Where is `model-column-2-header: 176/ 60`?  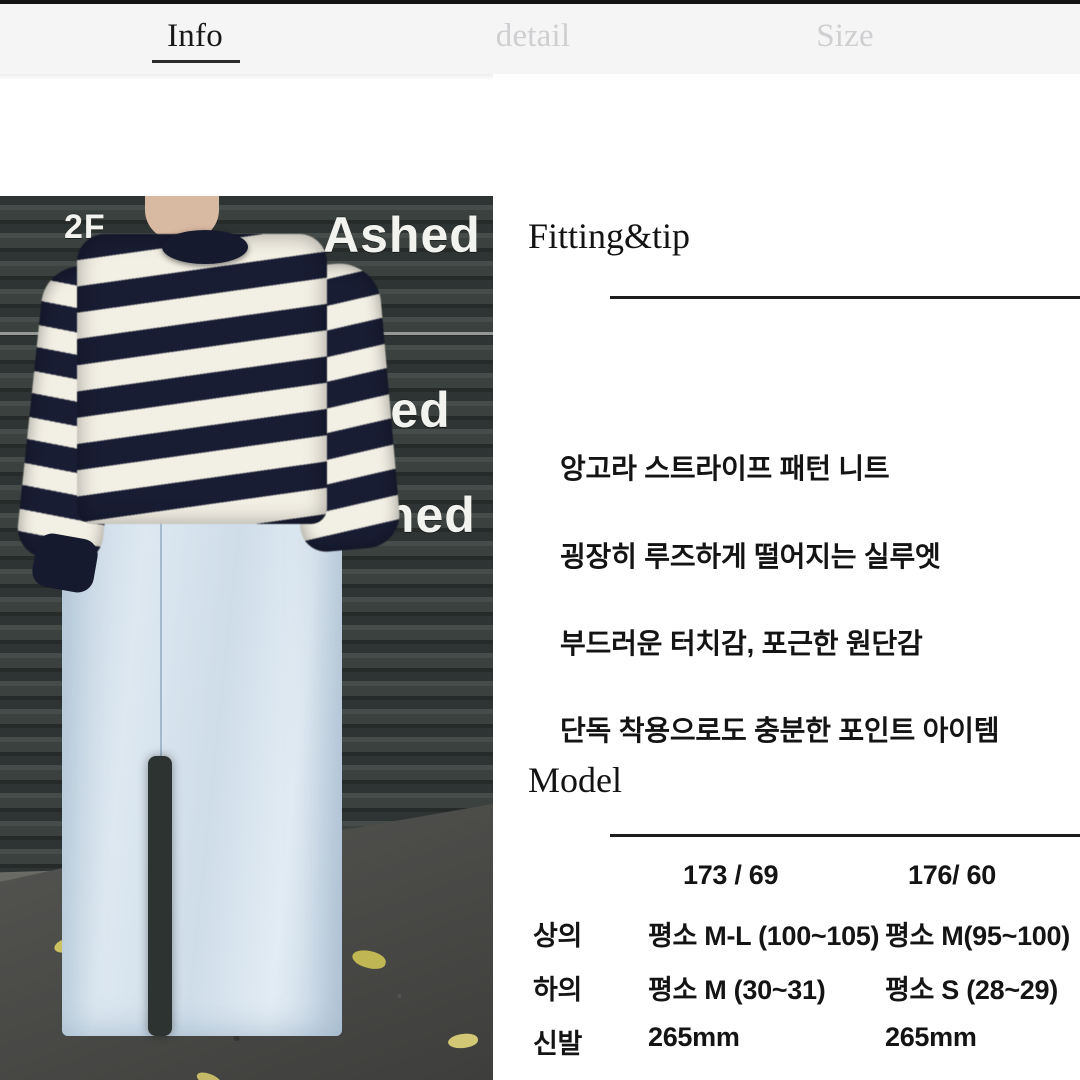
model-column-2-header: 176/ 60 is located at coordinates (952, 875).